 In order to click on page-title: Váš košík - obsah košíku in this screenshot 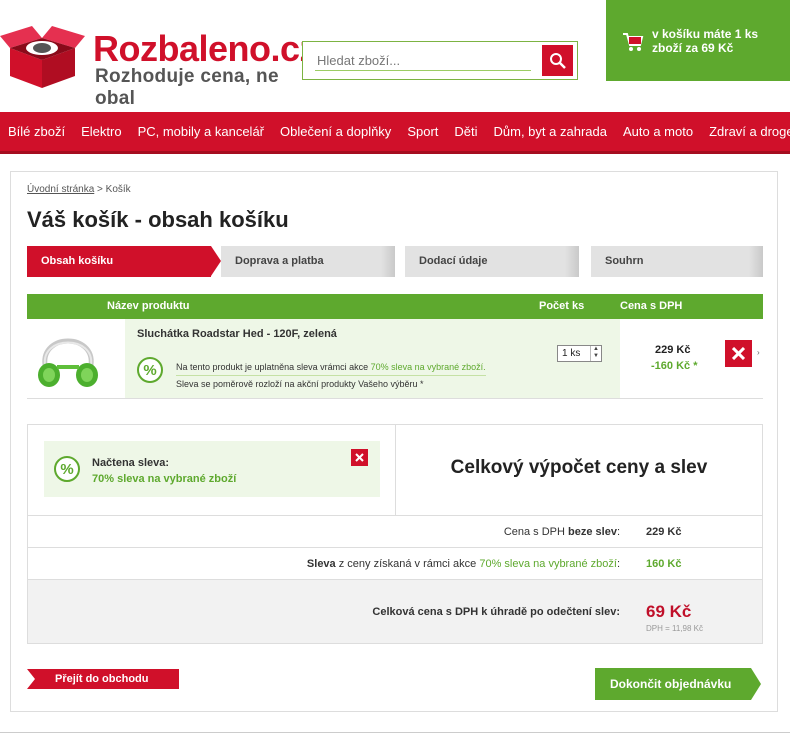, I will do `click(158, 219)`.